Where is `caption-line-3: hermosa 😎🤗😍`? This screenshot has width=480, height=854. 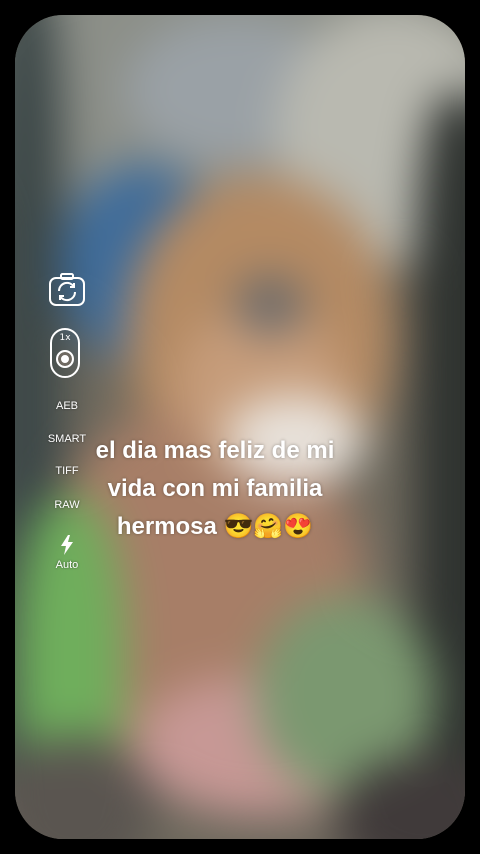 caption-line-3: hermosa 😎🤗😍 is located at coordinates (215, 526).